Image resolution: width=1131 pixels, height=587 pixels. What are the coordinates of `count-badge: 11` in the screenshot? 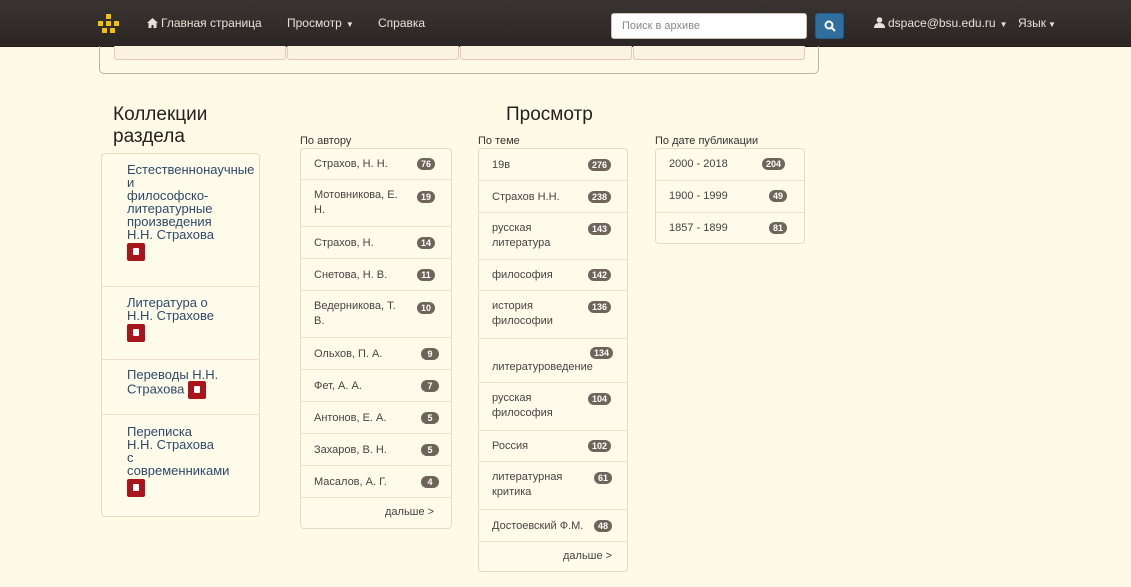 It's located at (426, 275).